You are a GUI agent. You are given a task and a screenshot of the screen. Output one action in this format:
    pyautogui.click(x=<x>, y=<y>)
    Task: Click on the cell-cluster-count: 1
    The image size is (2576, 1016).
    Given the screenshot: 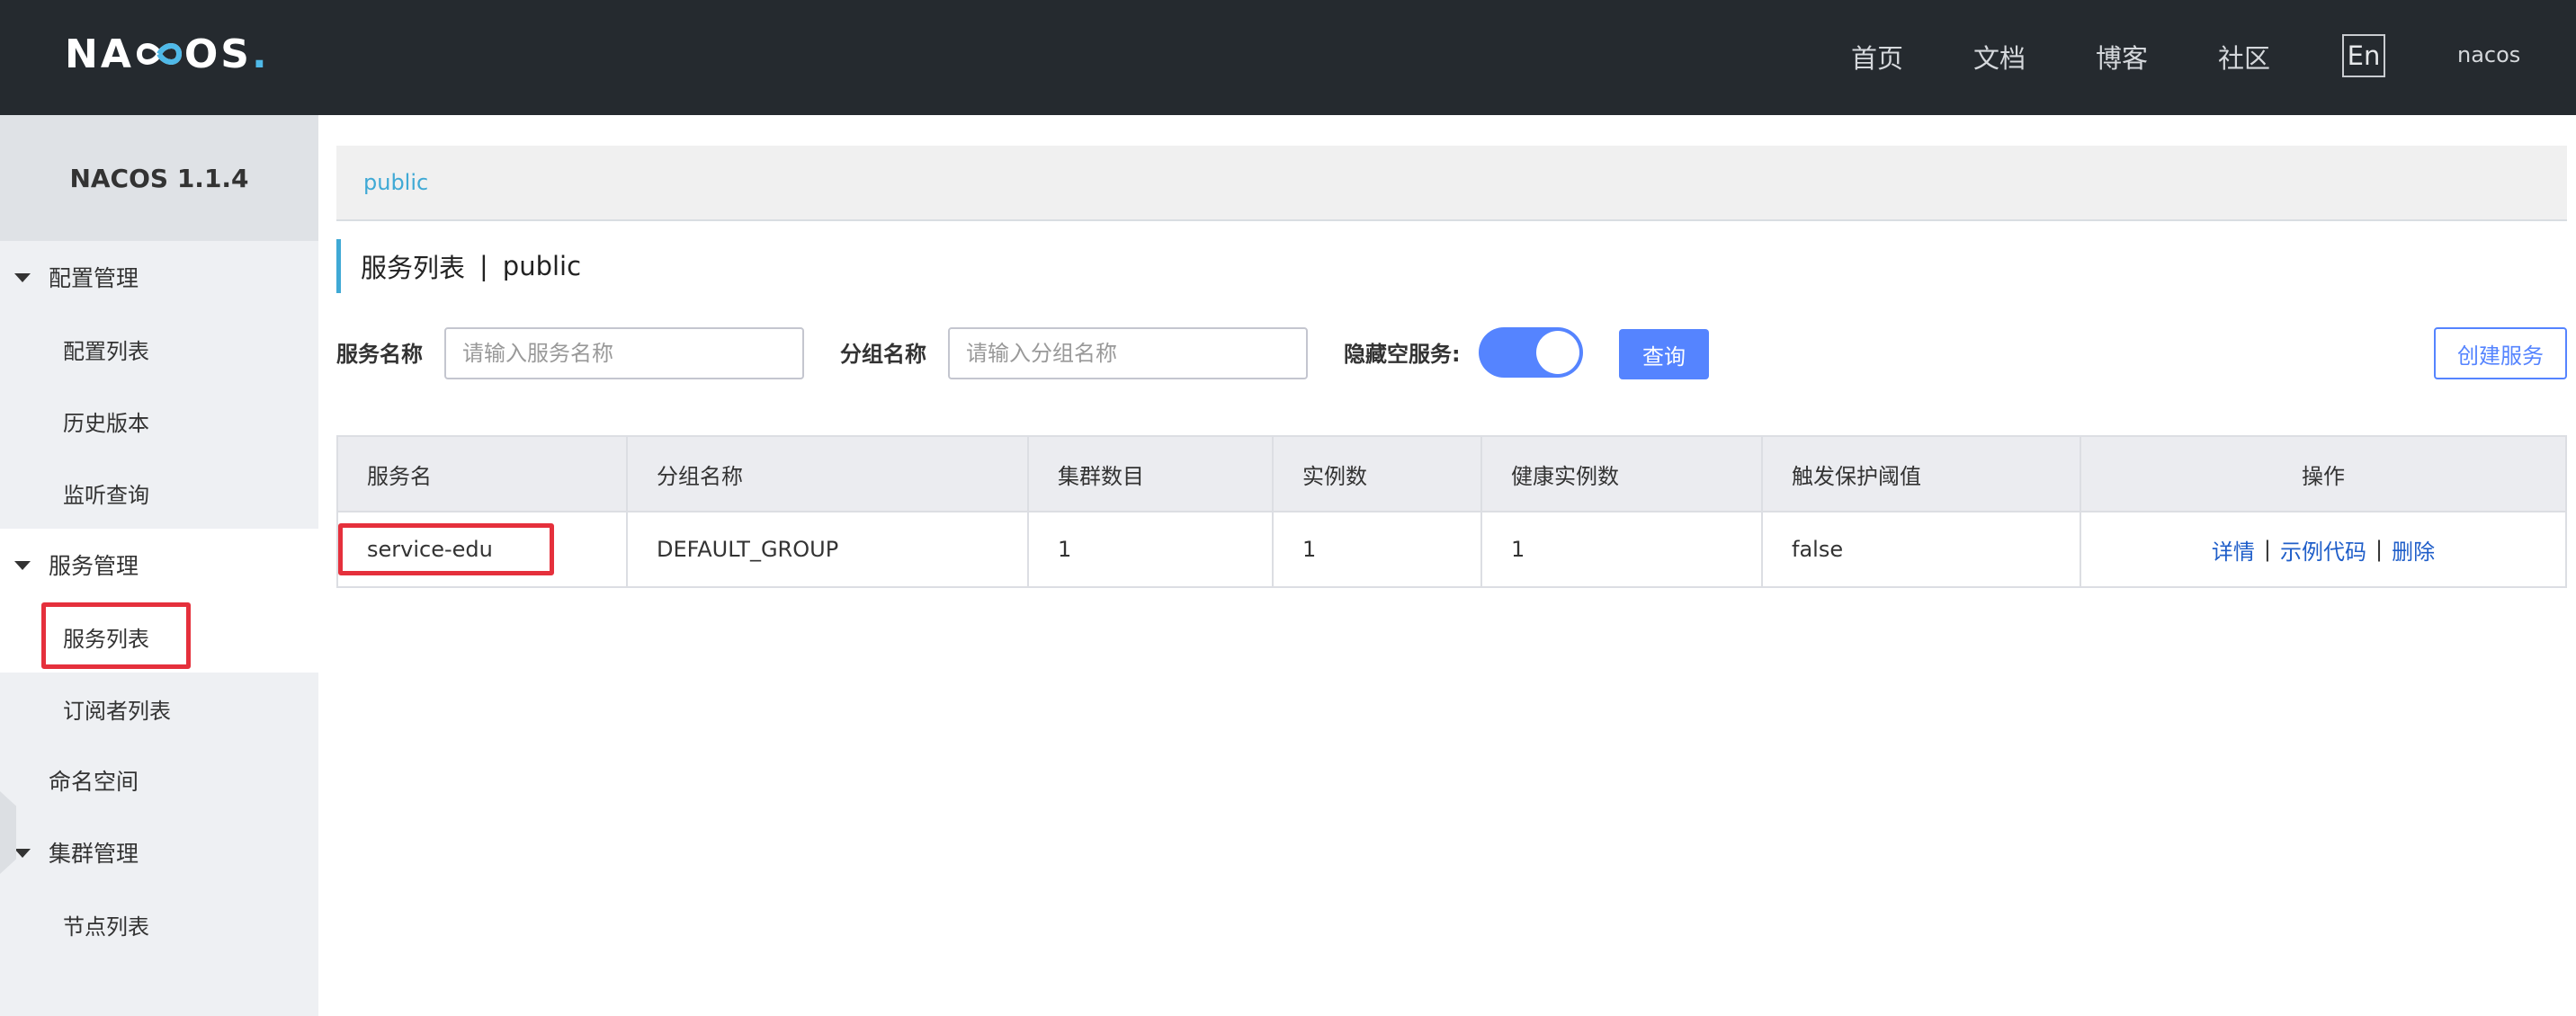 What is the action you would take?
    pyautogui.click(x=1151, y=549)
    